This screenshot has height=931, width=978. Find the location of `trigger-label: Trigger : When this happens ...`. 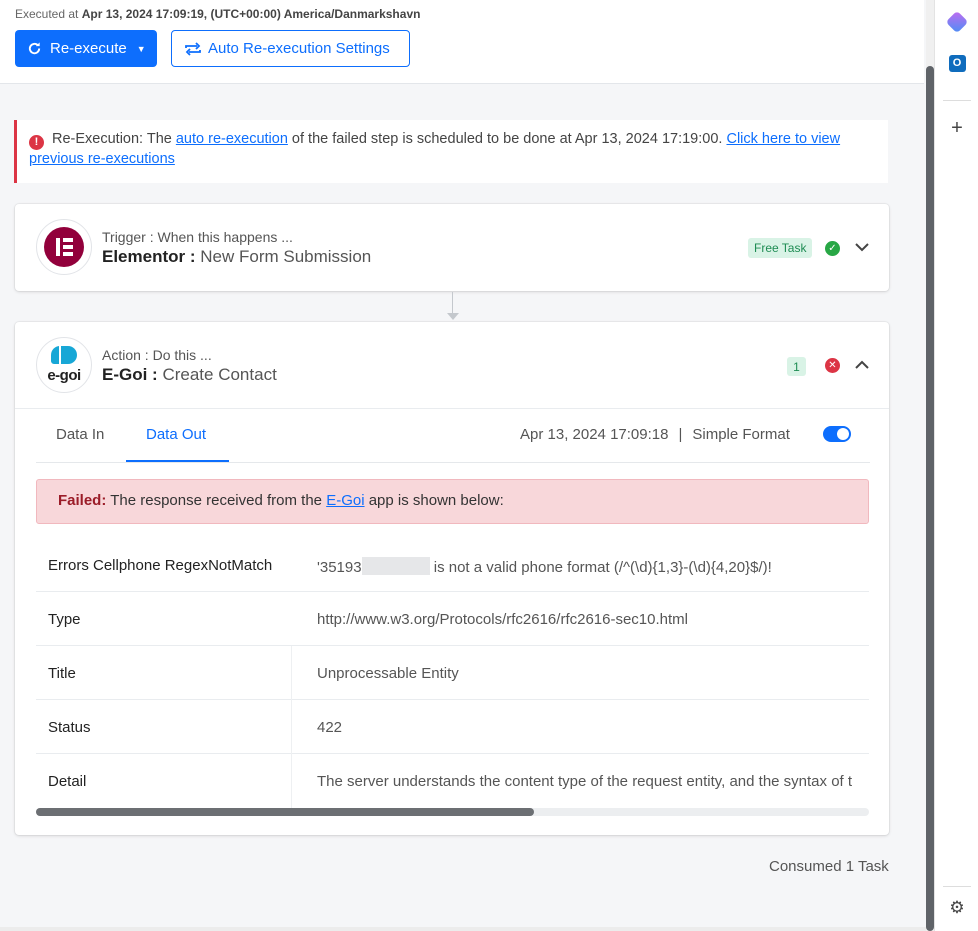

trigger-label: Trigger : When this happens ... is located at coordinates (197, 237).